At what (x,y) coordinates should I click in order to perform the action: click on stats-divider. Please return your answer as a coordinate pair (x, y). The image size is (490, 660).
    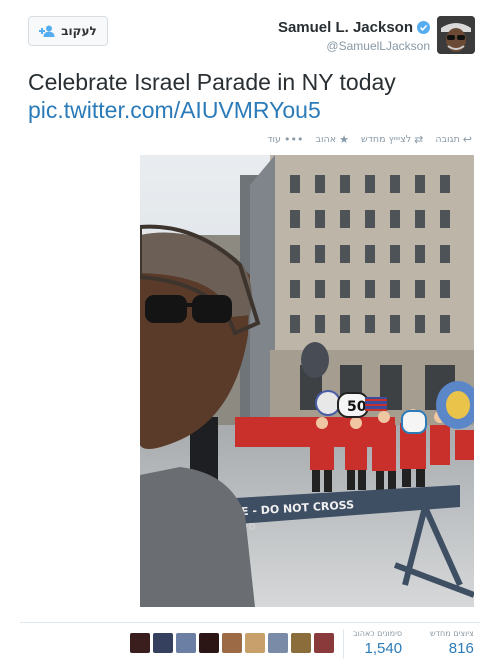
    Looking at the image, I should click on (343, 644).